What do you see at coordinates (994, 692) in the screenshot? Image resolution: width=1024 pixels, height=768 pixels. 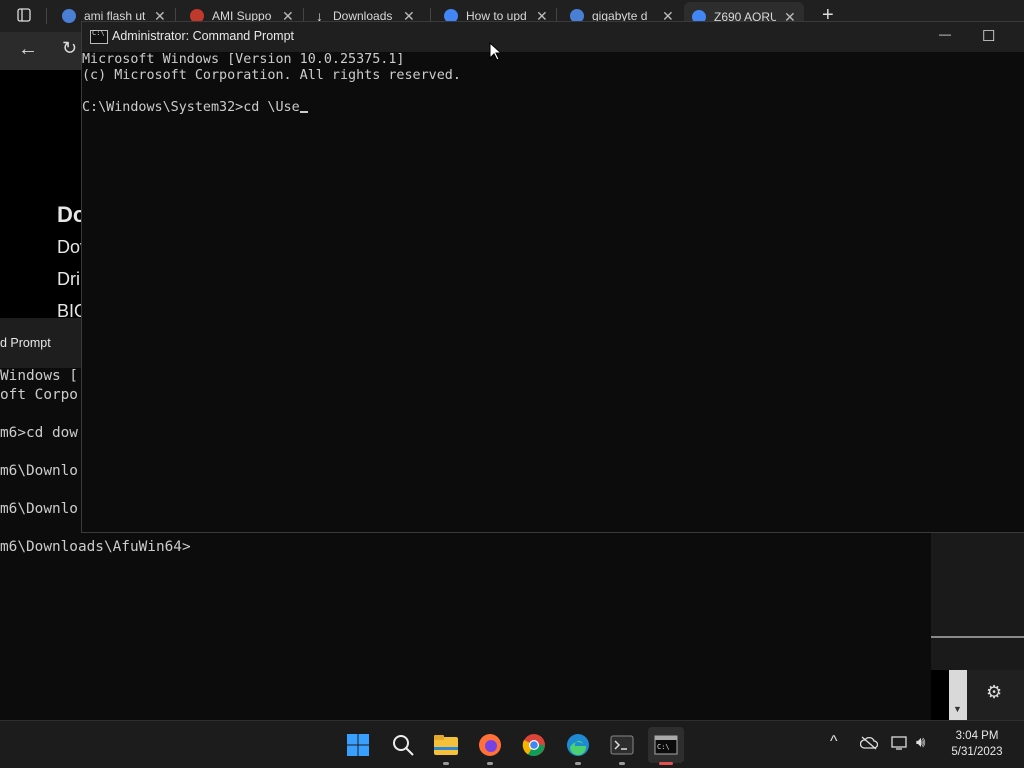 I see `settings-gear-icon: ⚙` at bounding box center [994, 692].